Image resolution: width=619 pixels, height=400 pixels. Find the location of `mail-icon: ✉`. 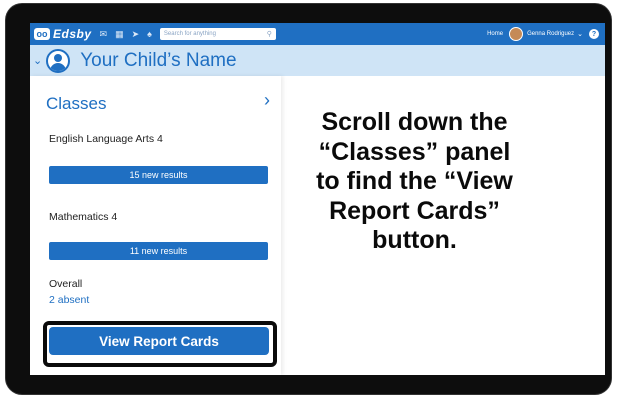

mail-icon: ✉ is located at coordinates (104, 34).